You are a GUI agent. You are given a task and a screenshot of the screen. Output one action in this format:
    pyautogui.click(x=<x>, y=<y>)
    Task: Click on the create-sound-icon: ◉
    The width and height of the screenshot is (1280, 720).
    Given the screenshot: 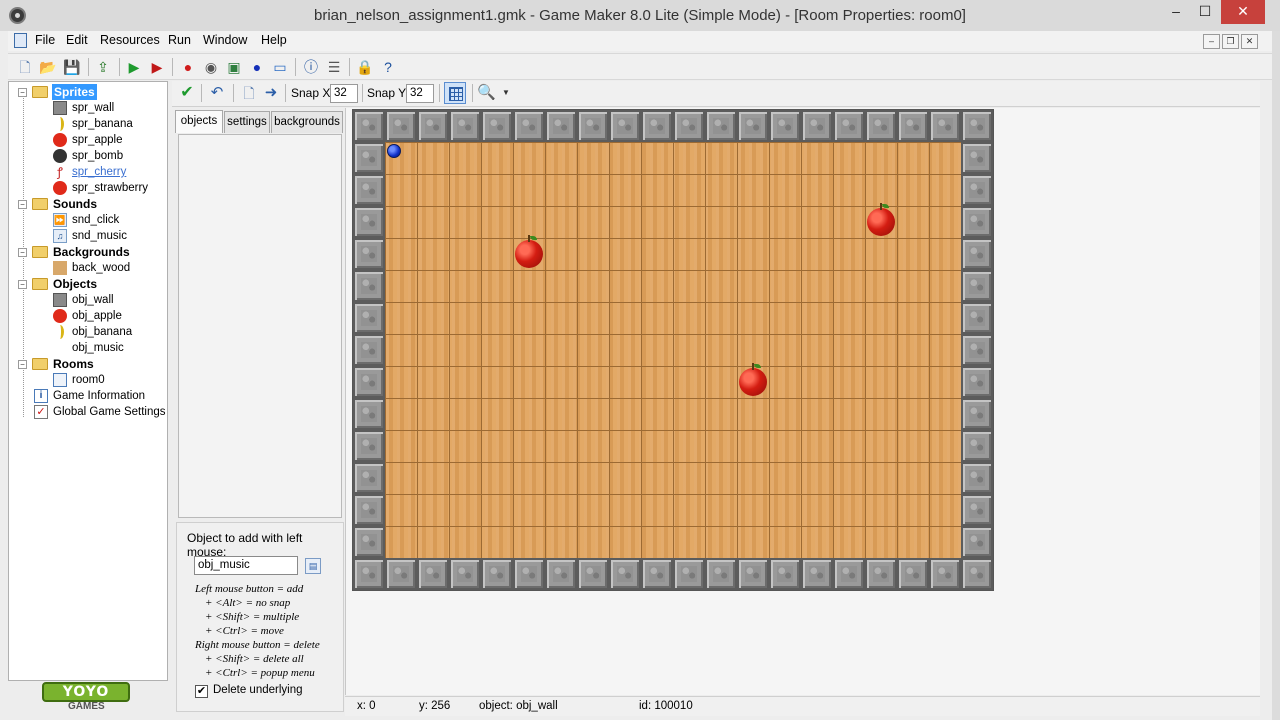 What is the action you would take?
    pyautogui.click(x=211, y=67)
    